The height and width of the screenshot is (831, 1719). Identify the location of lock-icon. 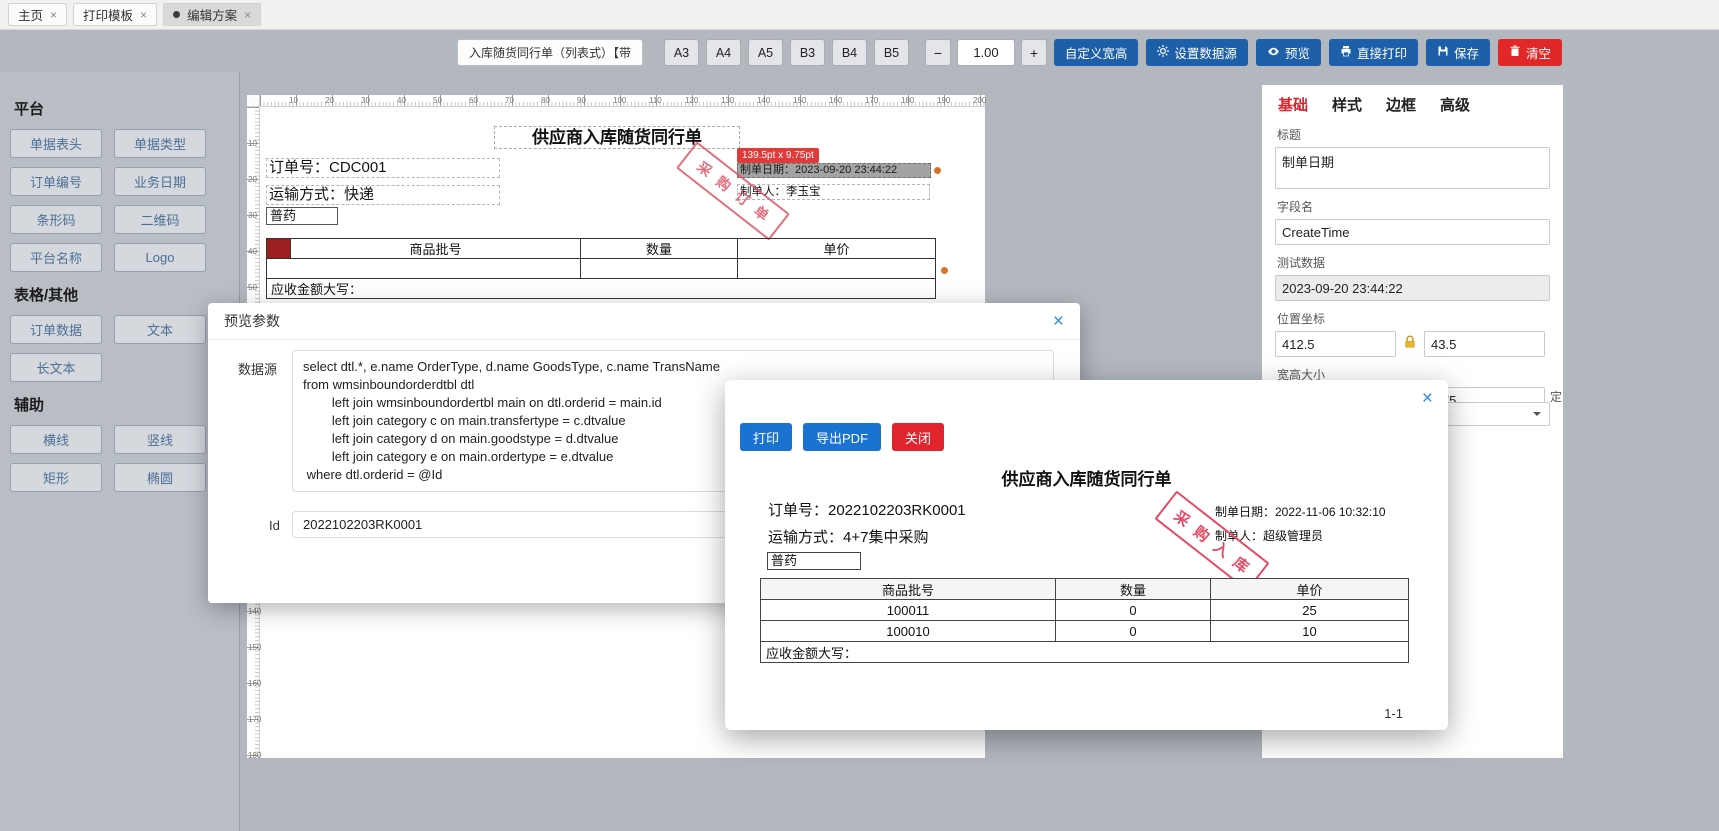
(1410, 344).